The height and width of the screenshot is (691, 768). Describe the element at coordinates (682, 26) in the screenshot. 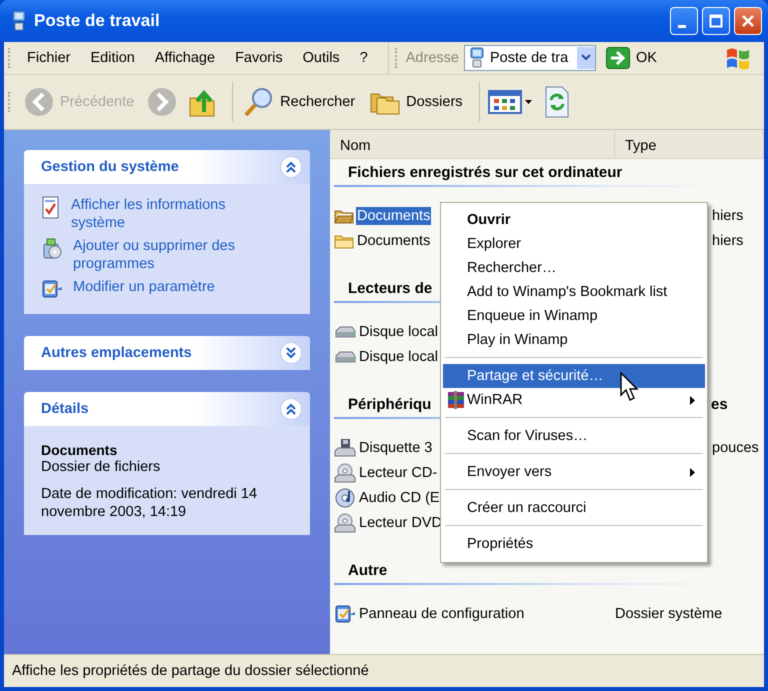

I see `minimize-icon` at that location.